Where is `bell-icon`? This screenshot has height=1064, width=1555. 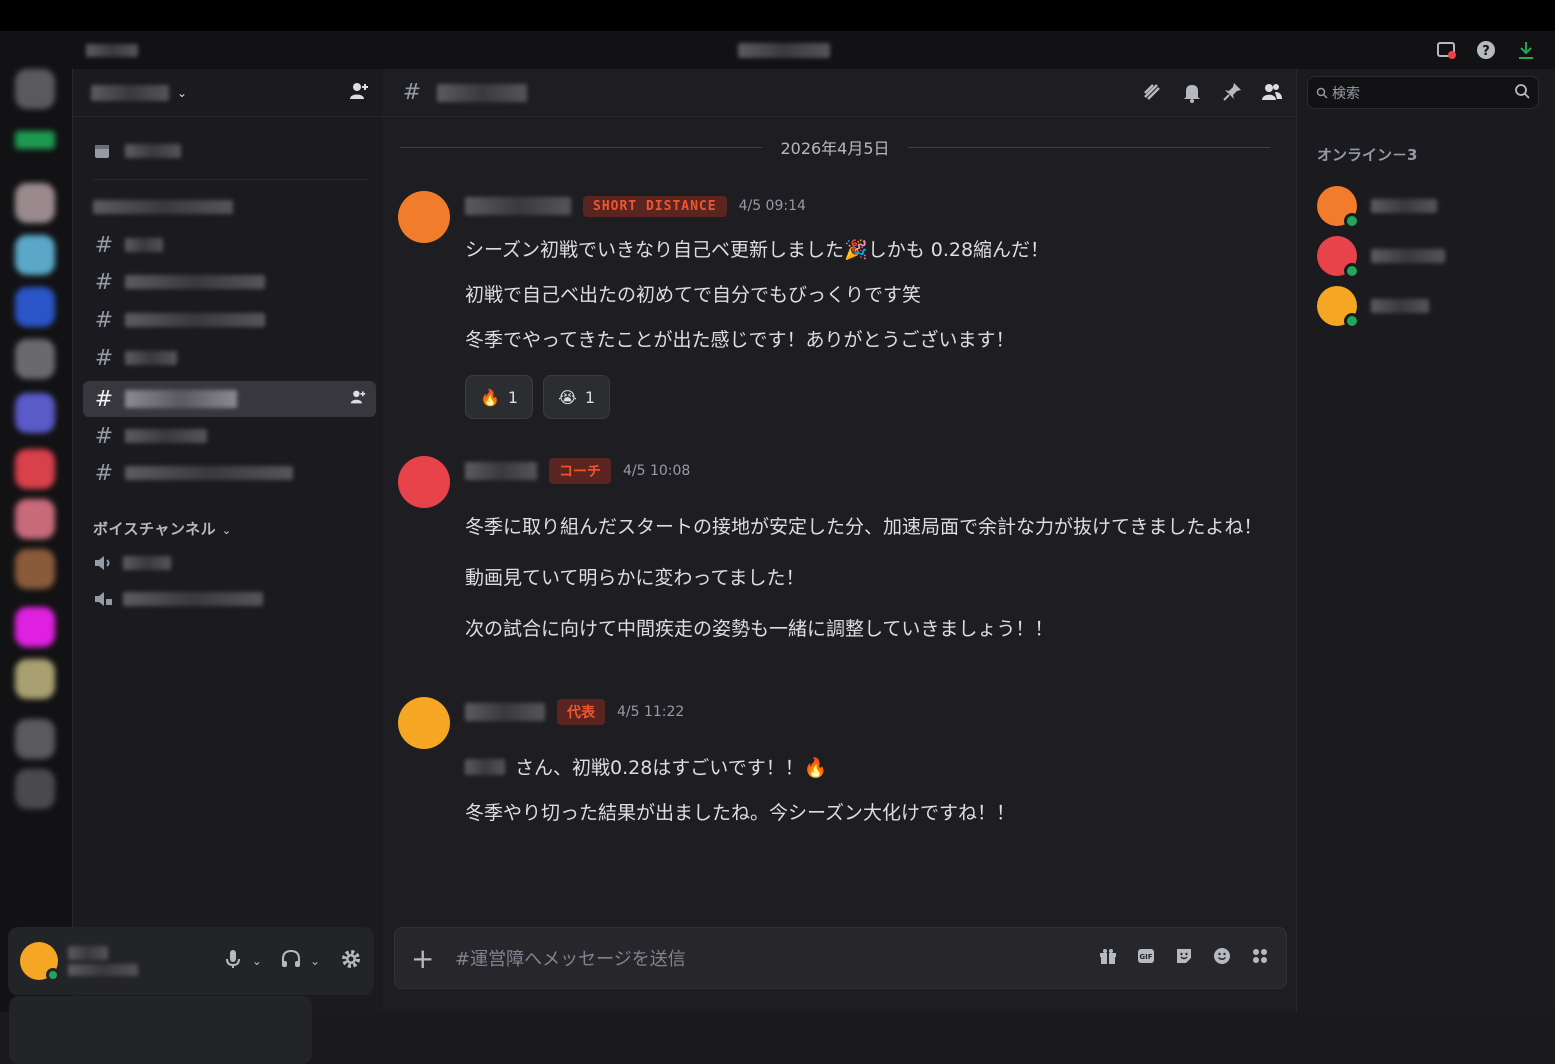
bell-icon is located at coordinates (1192, 94).